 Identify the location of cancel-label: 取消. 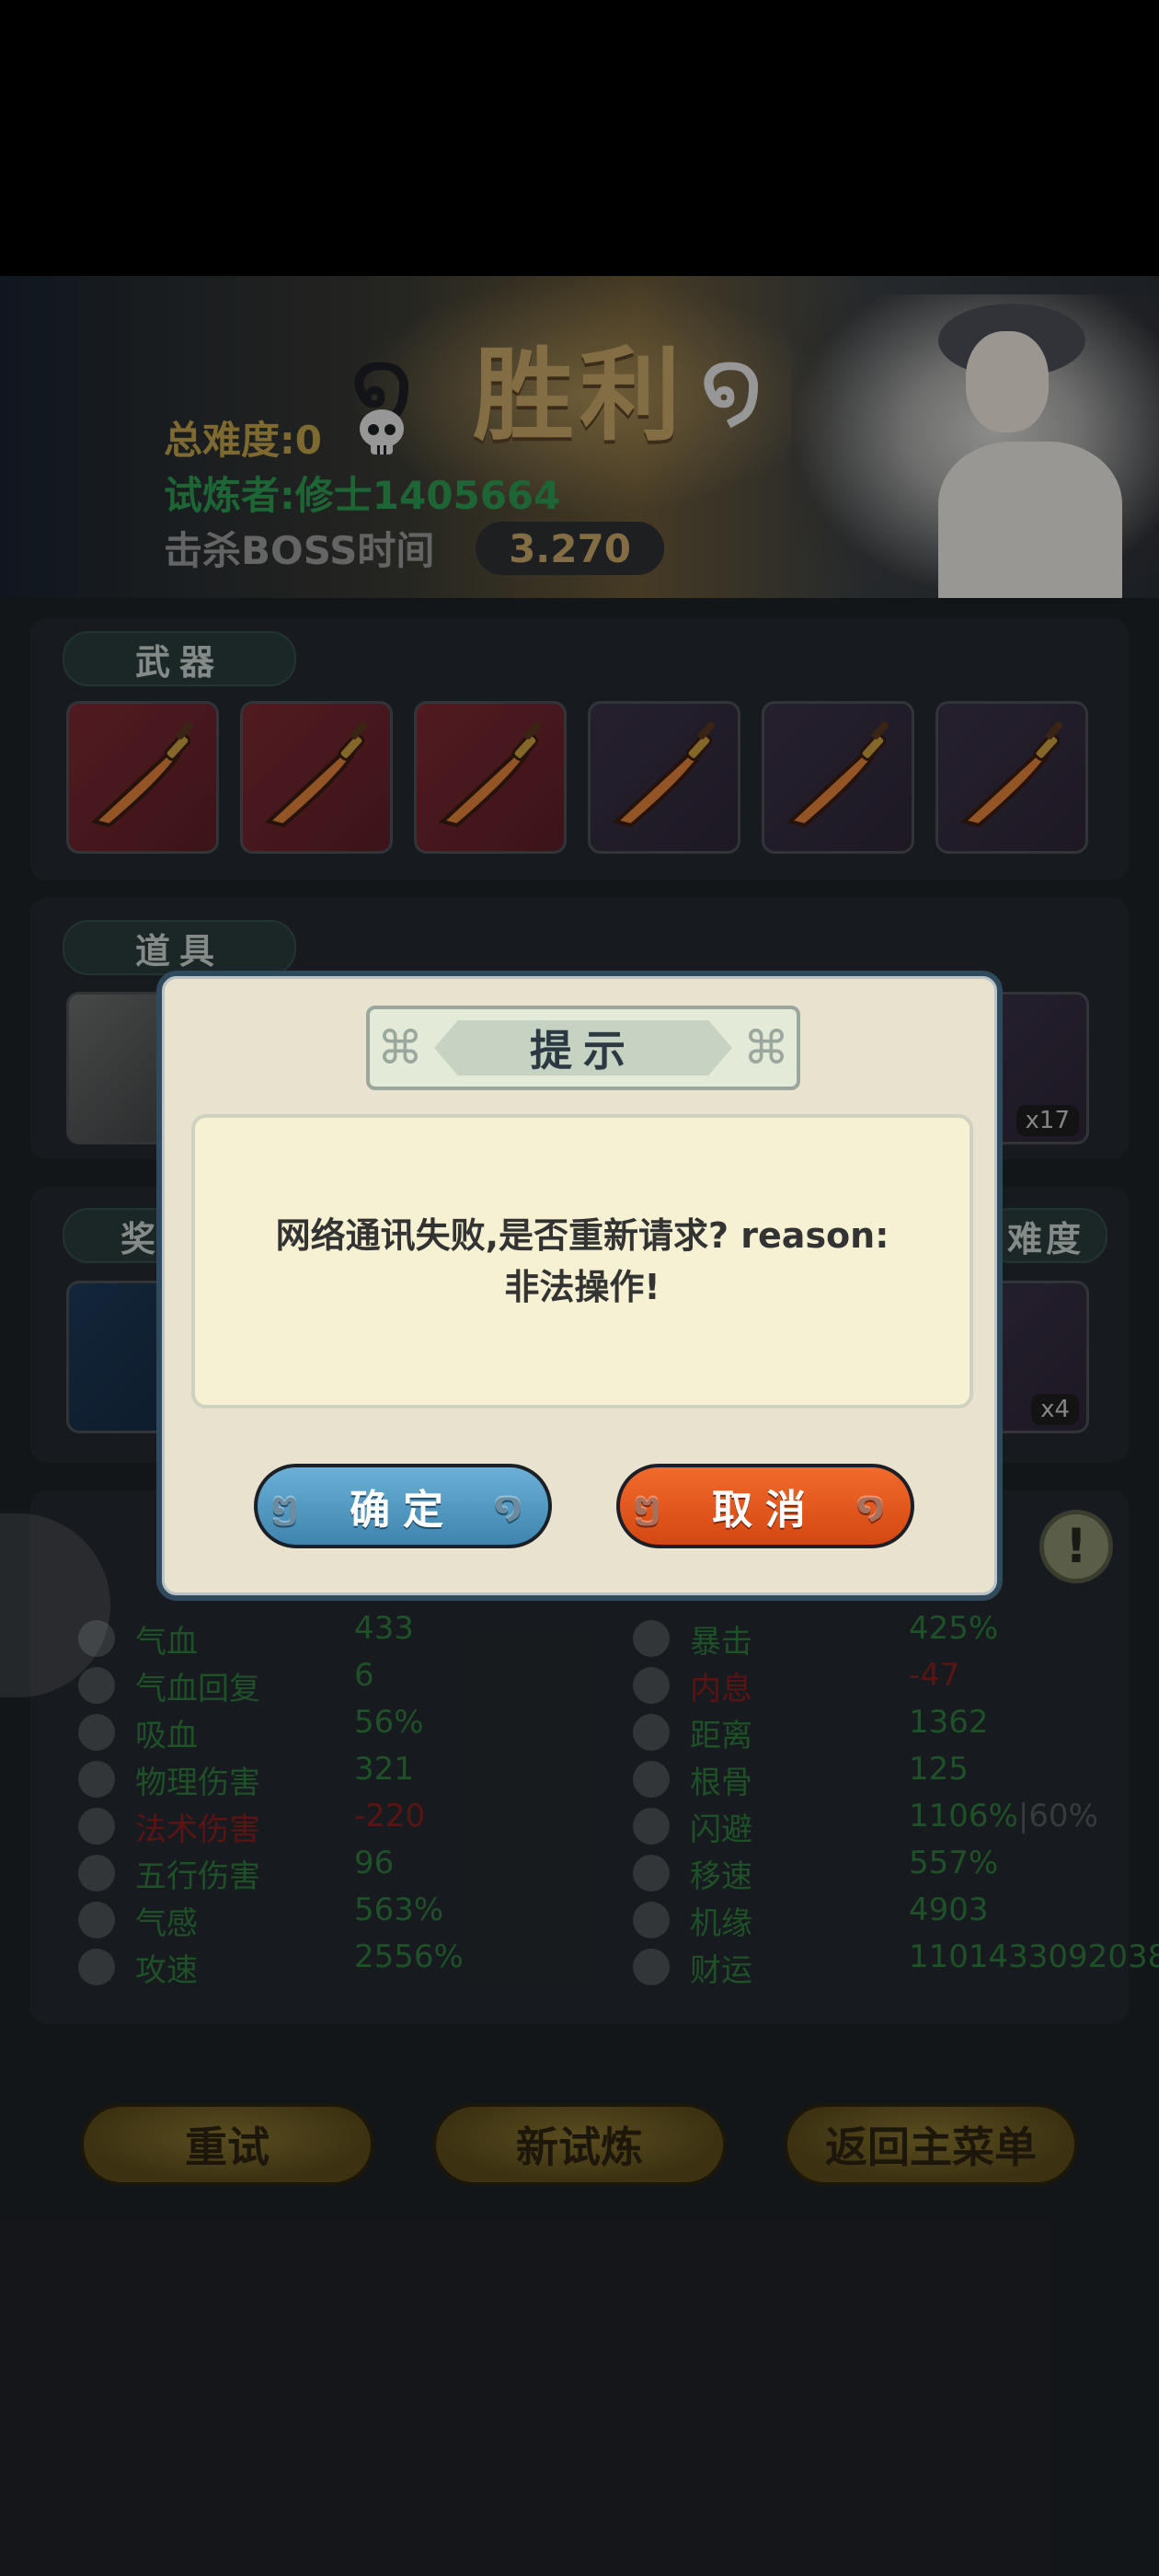
(765, 1510).